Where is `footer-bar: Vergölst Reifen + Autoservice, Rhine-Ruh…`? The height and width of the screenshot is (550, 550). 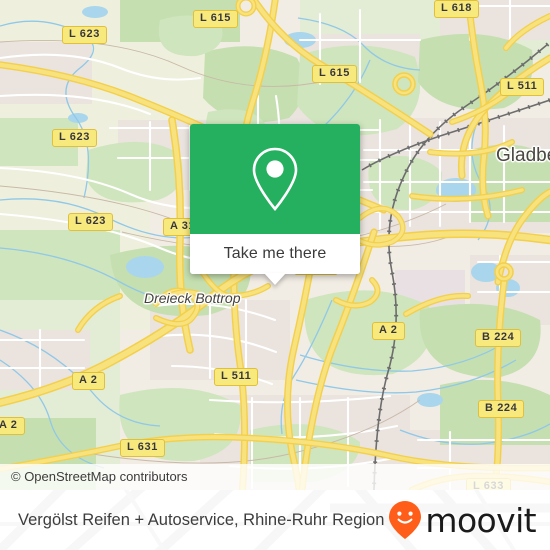
footer-bar: Vergölst Reifen + Autoservice, Rhine-Ruh… is located at coordinates (275, 520).